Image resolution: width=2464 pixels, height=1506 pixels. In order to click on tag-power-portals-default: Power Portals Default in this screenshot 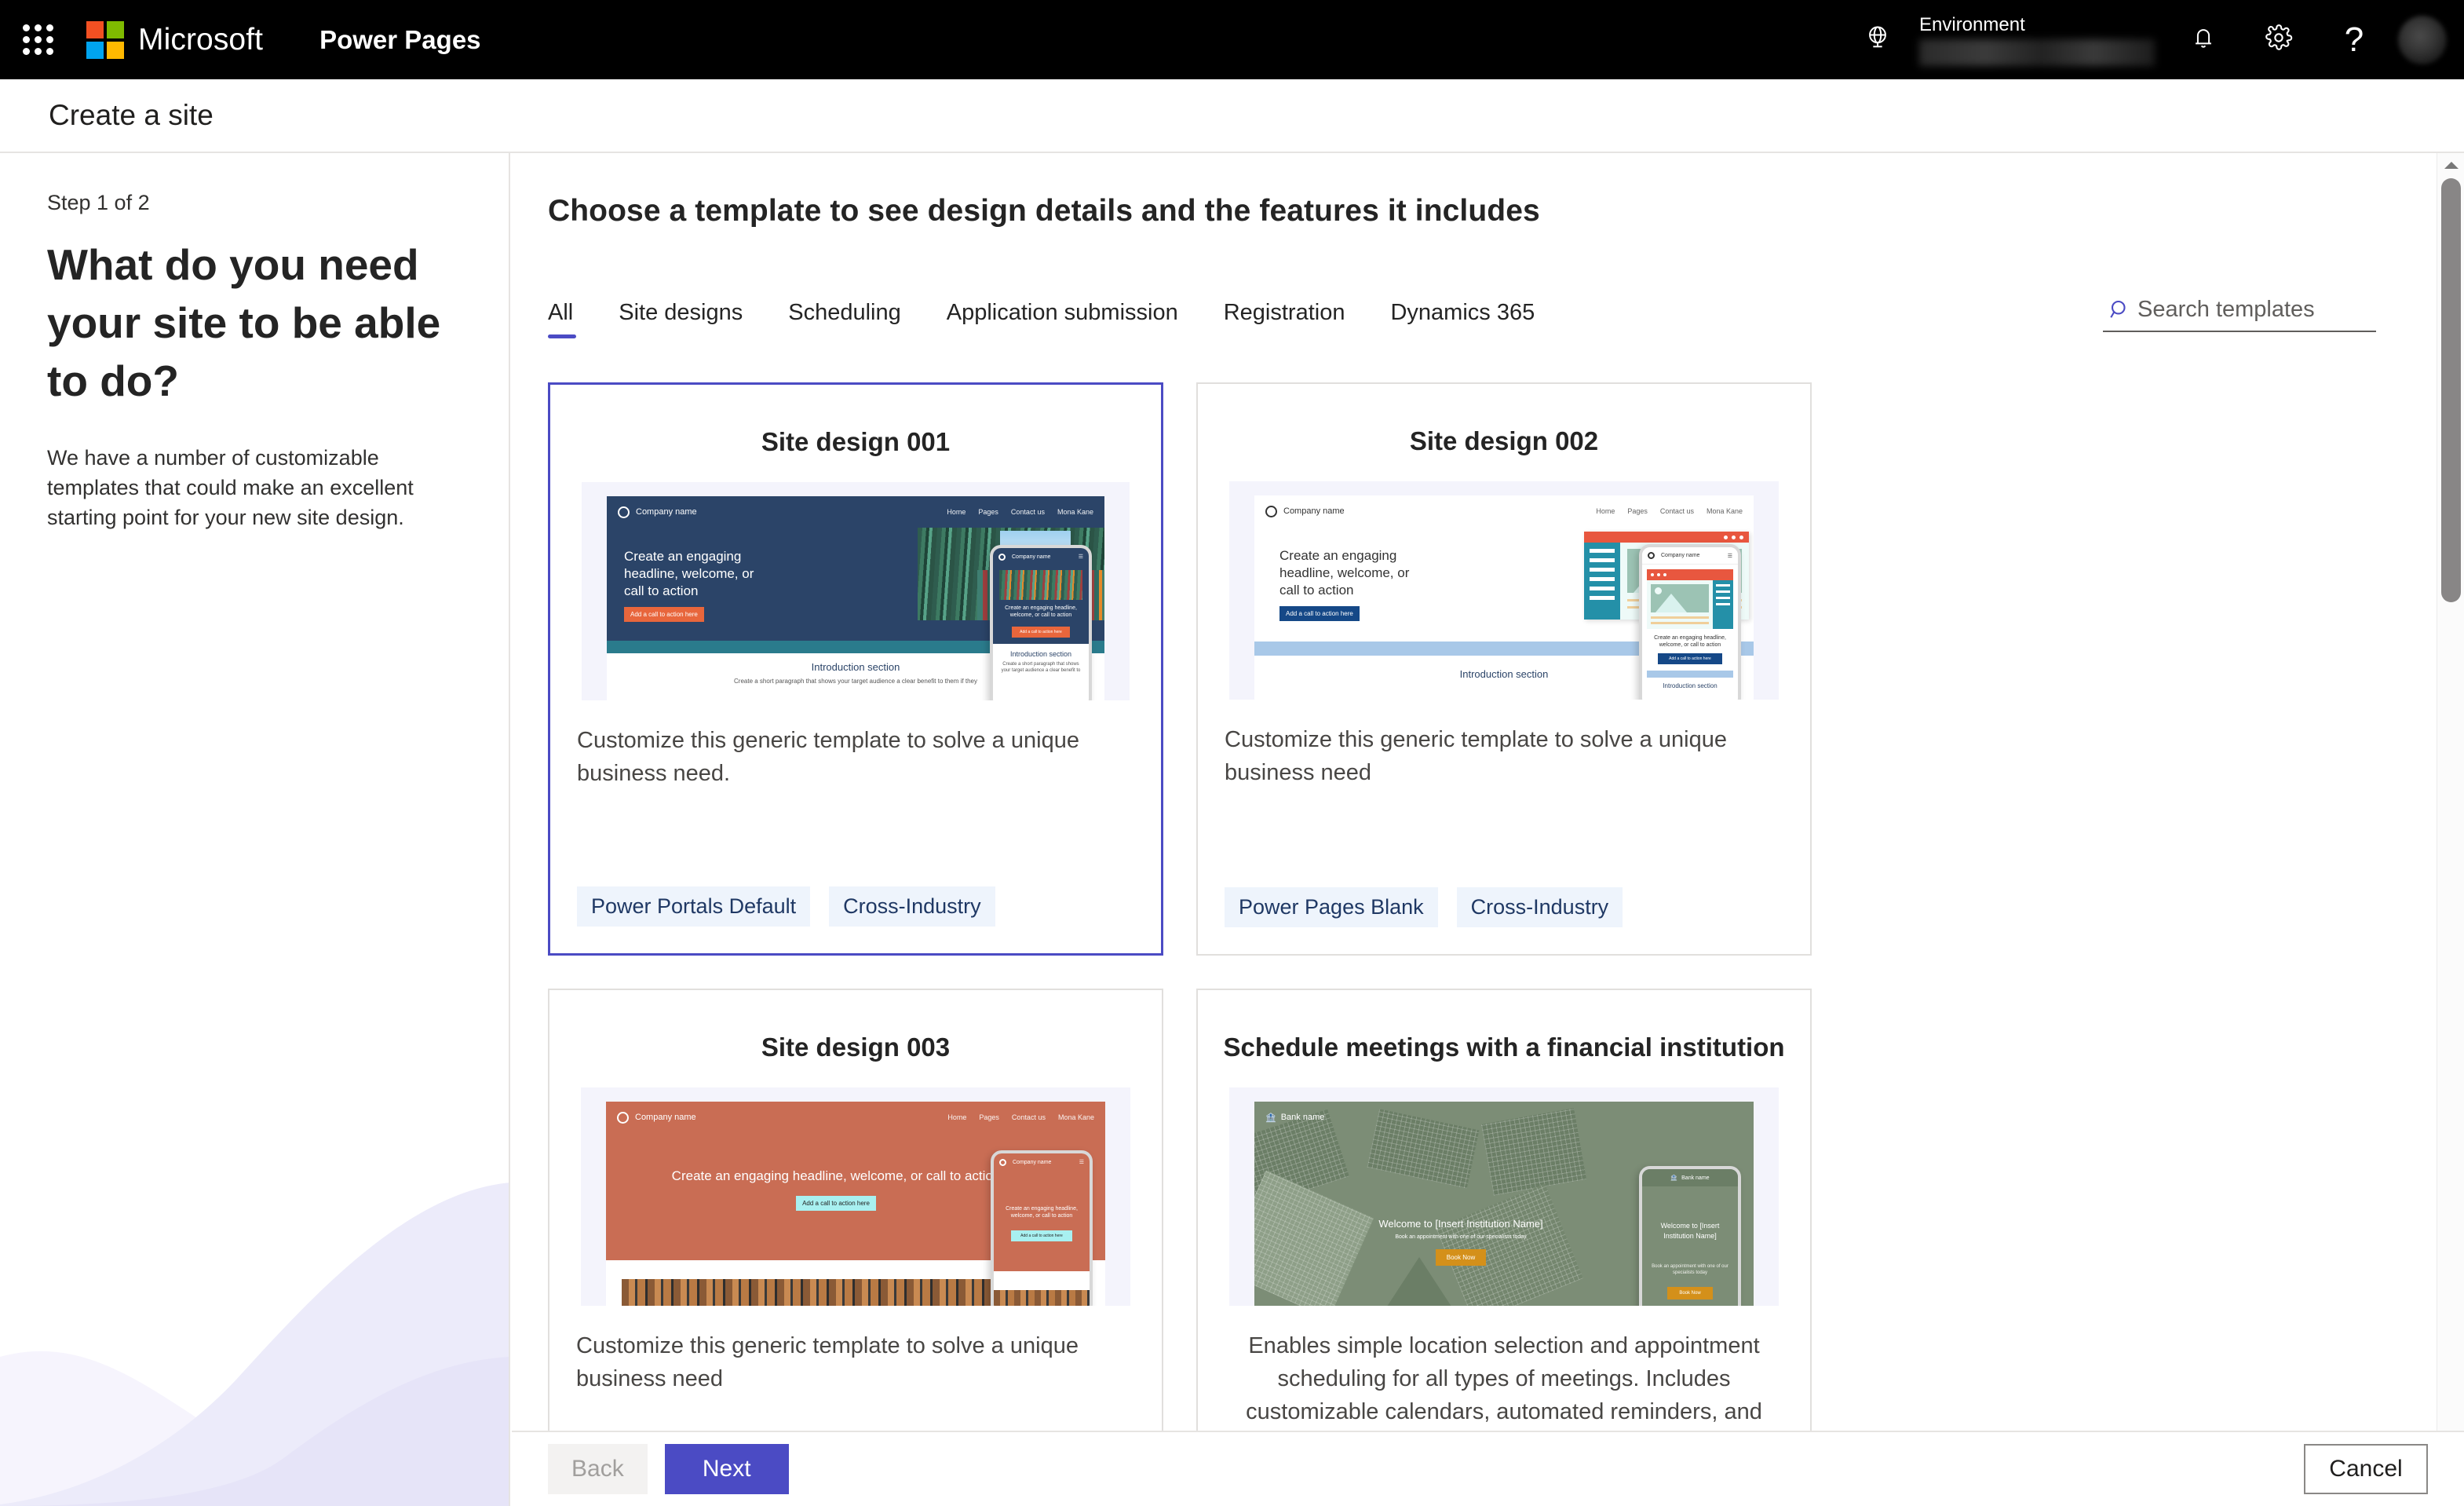, I will do `click(694, 906)`.